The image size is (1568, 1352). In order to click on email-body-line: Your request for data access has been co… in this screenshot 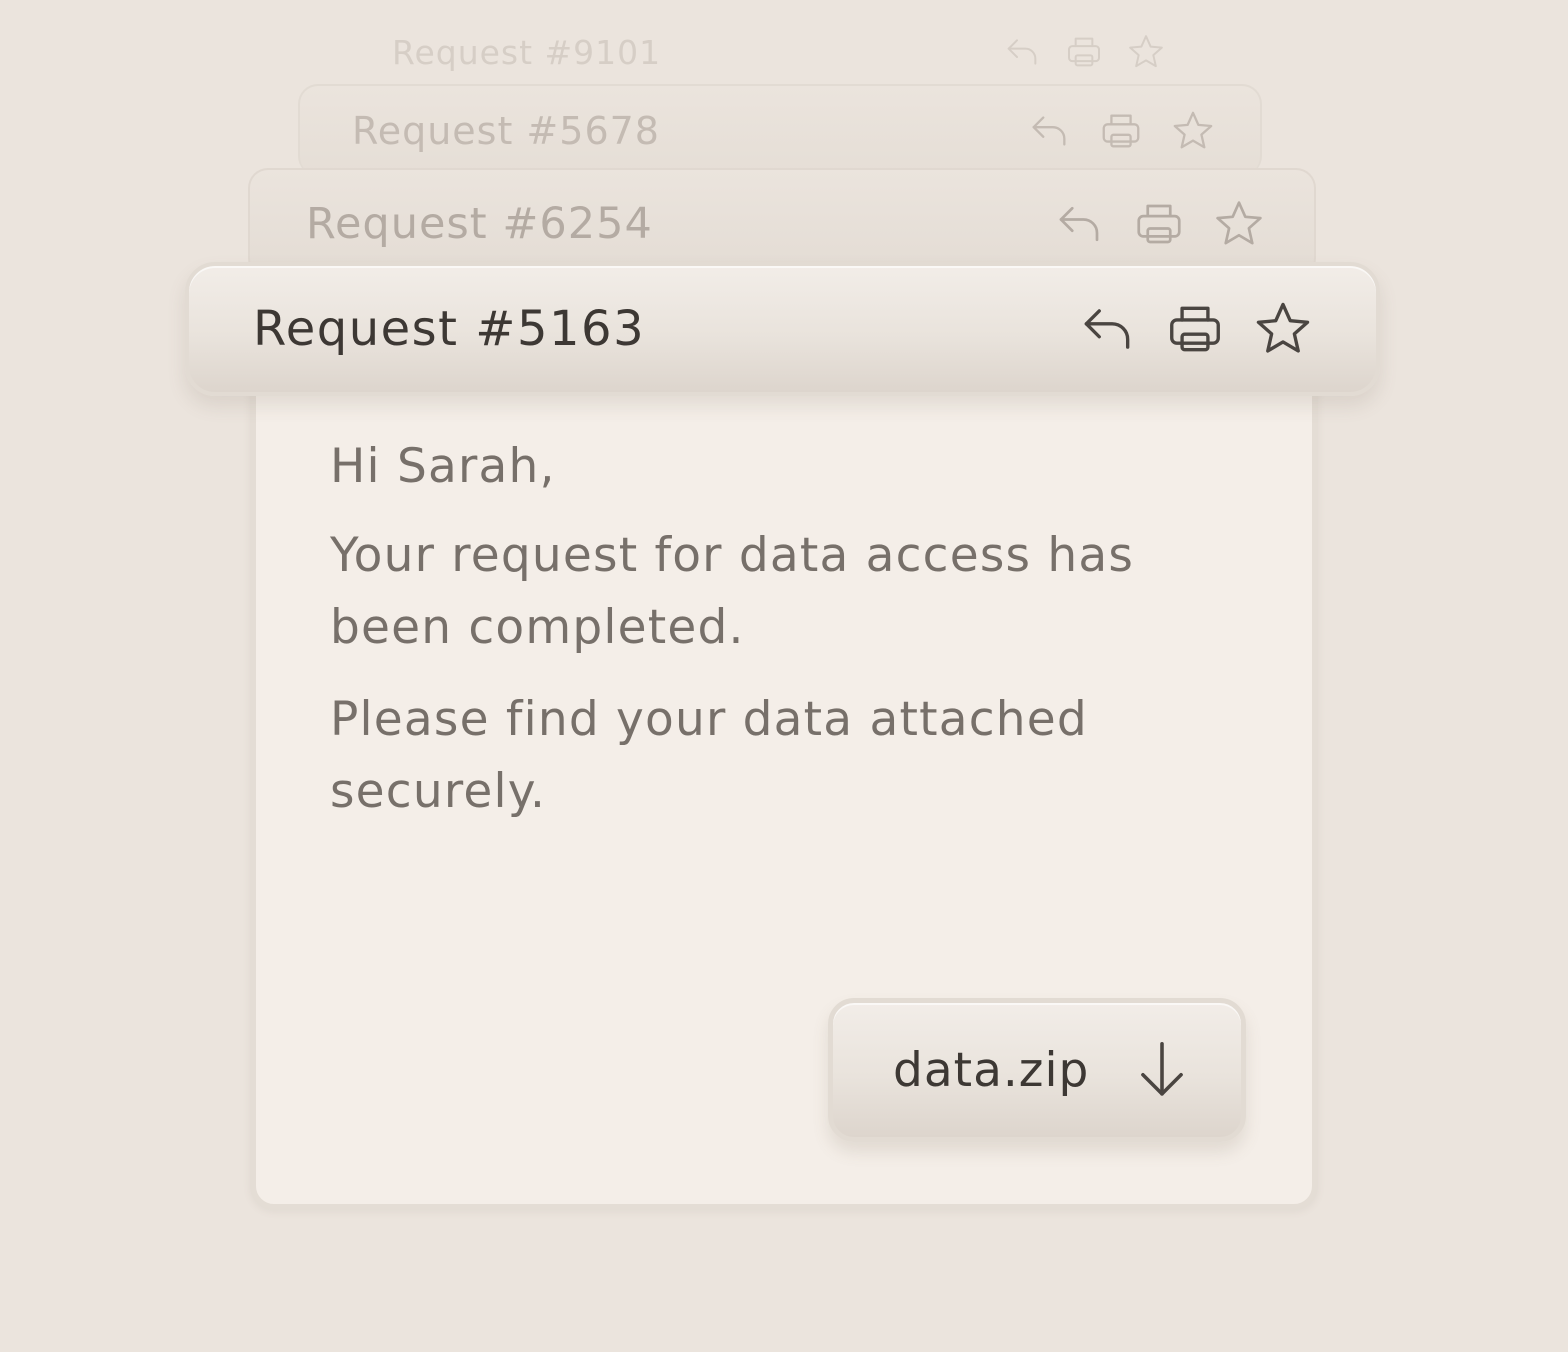, I will do `click(732, 591)`.